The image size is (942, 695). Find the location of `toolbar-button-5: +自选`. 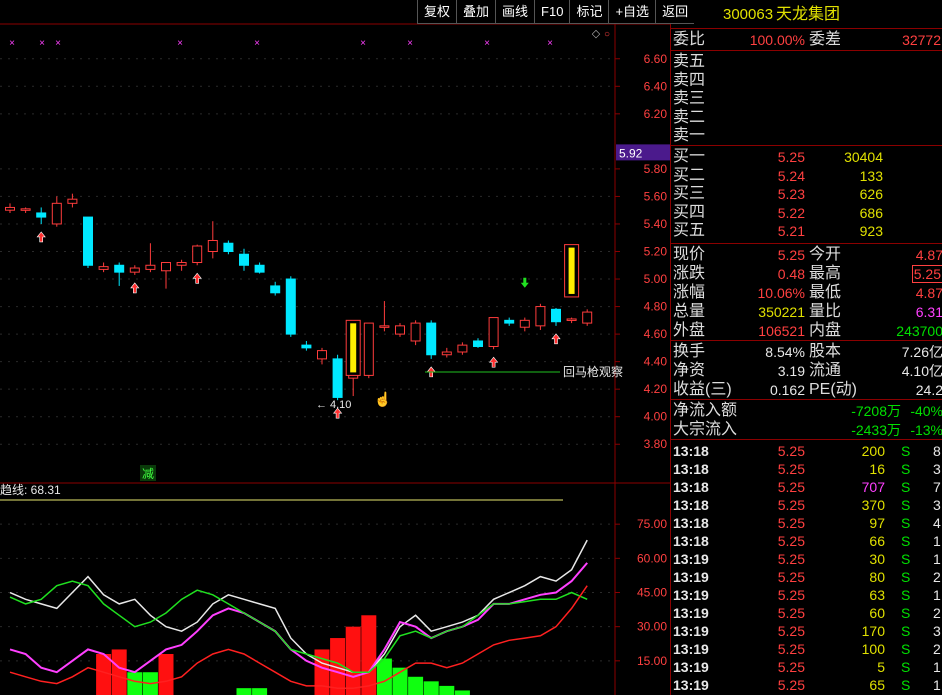

toolbar-button-5: +自选 is located at coordinates (632, 12).